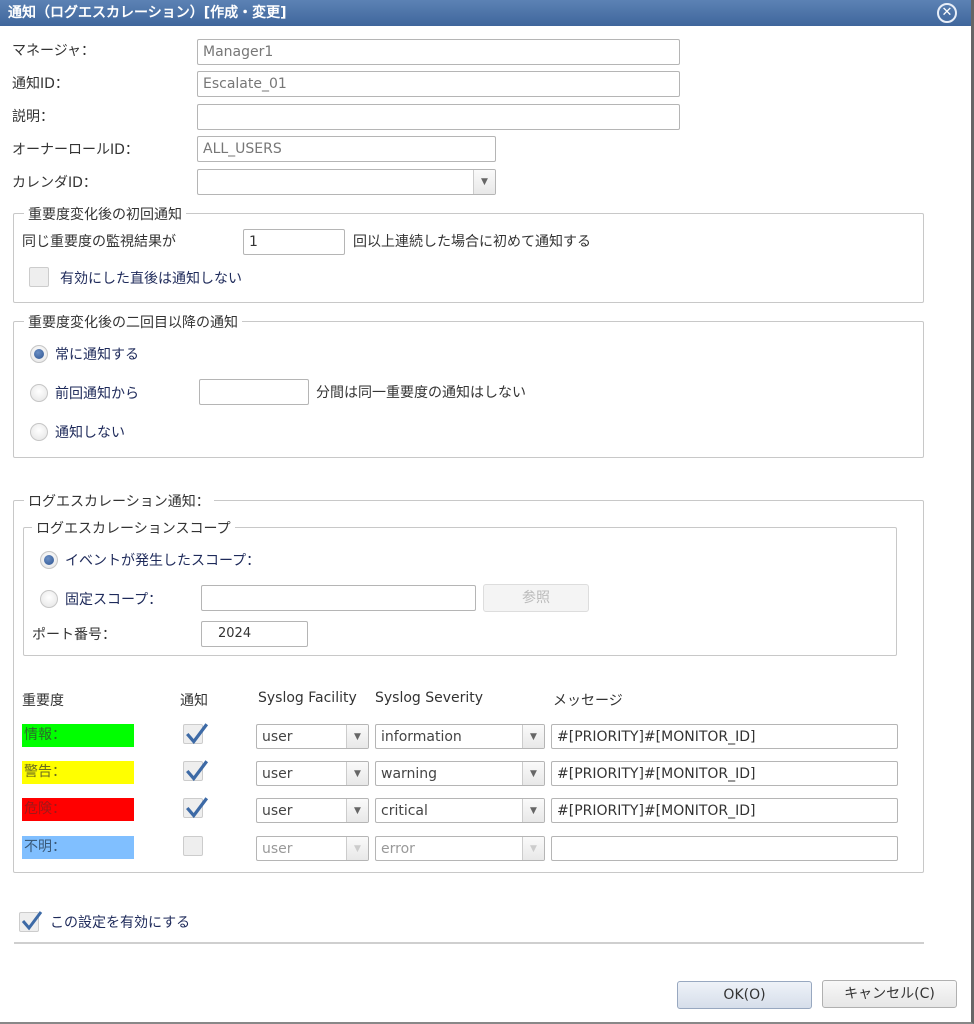  Describe the element at coordinates (294, 242) in the screenshot. I see `initial-notify-count-field: 1` at that location.